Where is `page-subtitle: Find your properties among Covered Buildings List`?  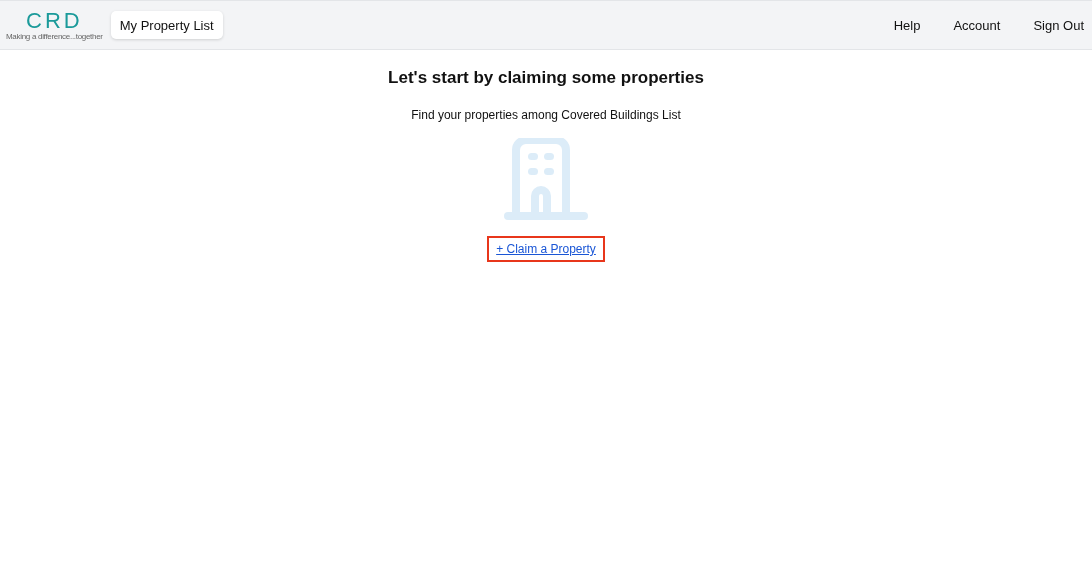 page-subtitle: Find your properties among Covered Buildings List is located at coordinates (546, 115).